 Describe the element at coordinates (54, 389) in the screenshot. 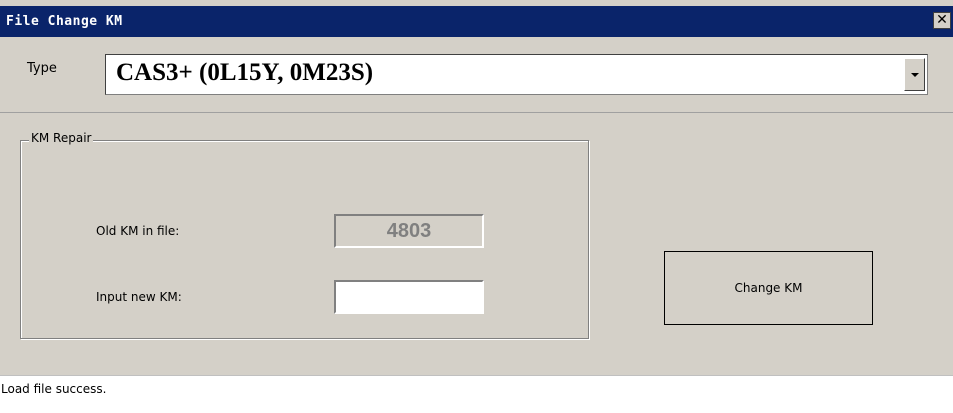

I see `status-text: Load file success.` at that location.